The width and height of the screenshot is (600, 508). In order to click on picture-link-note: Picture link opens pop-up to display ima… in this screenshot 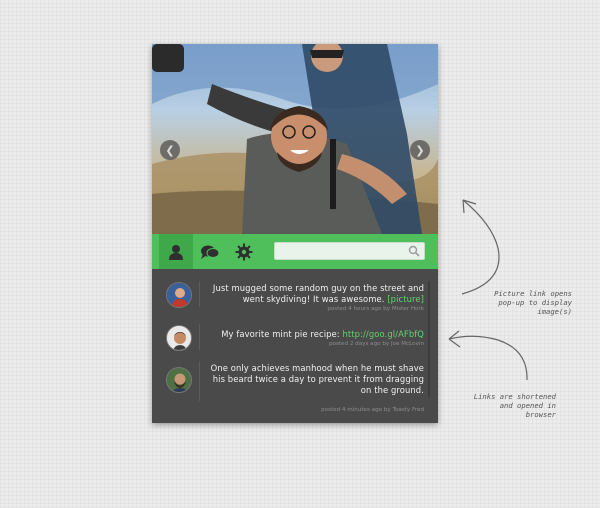, I will do `click(525, 302)`.